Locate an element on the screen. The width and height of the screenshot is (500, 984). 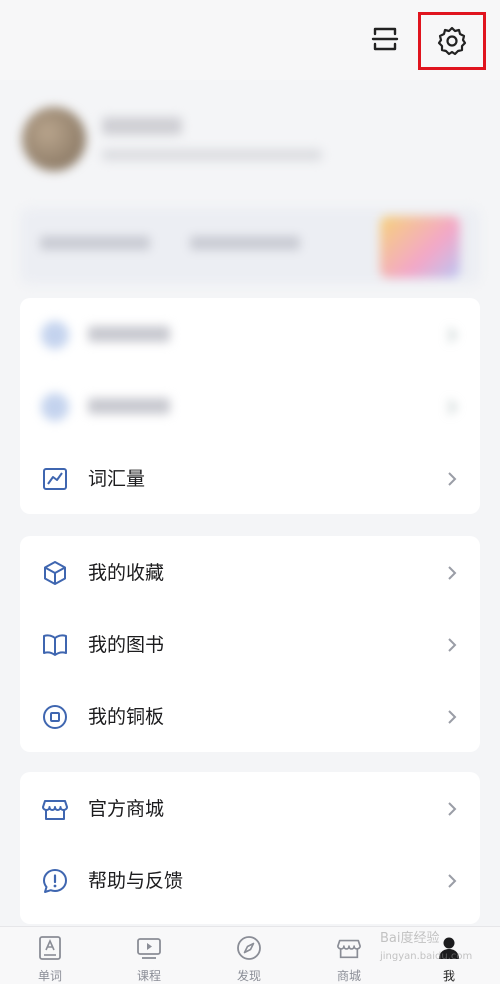
service-card: 官方商城 帮助与反馈 is located at coordinates (250, 848).